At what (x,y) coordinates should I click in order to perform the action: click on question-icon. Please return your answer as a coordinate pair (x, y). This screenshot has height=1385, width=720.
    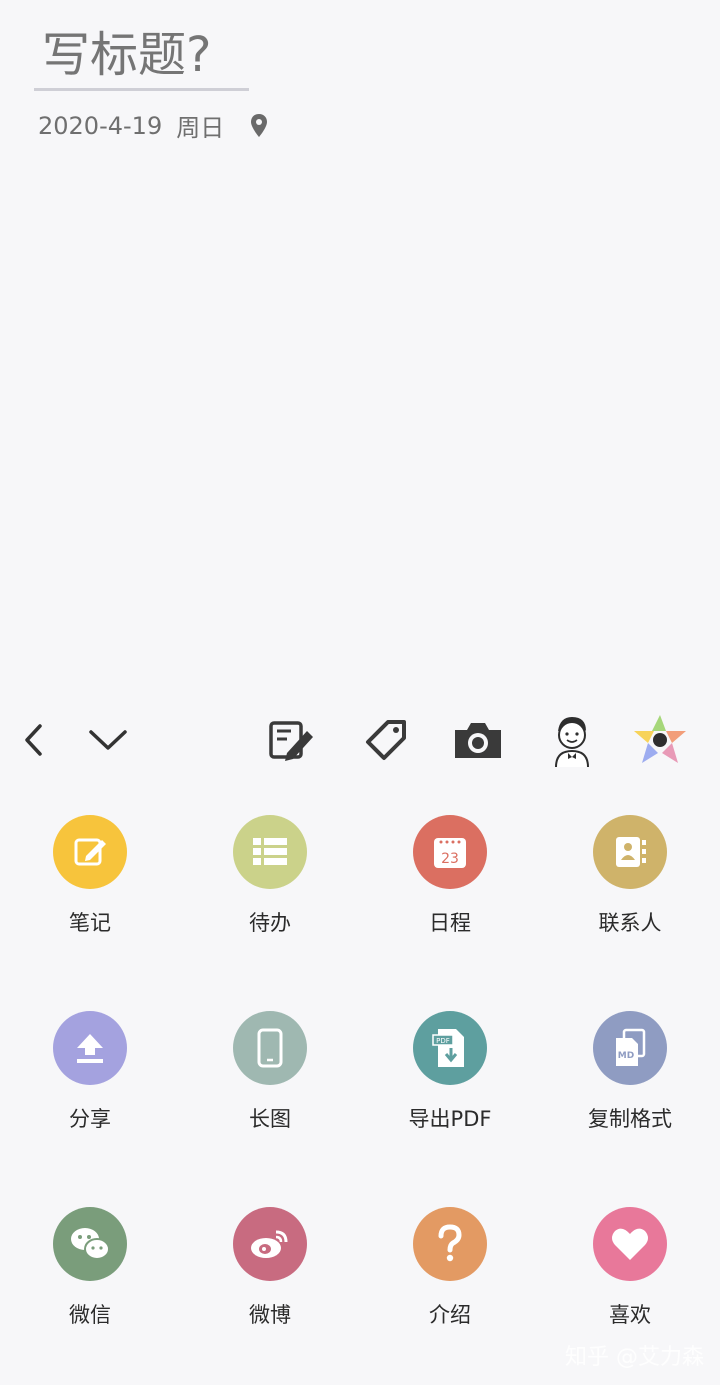
    Looking at the image, I should click on (450, 1244).